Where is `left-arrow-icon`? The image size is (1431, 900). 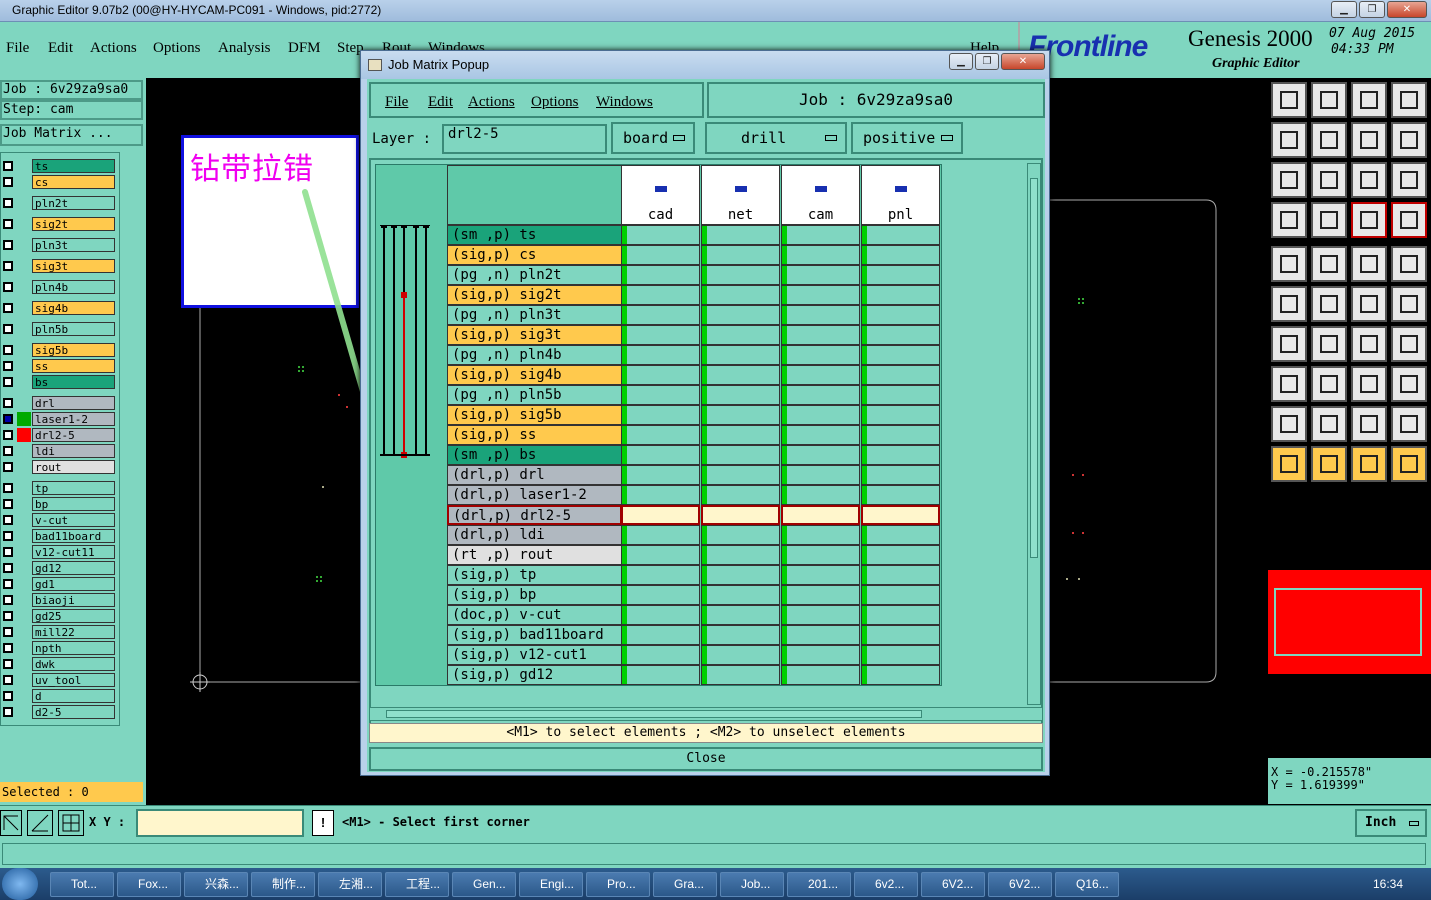 left-arrow-icon is located at coordinates (1289, 140).